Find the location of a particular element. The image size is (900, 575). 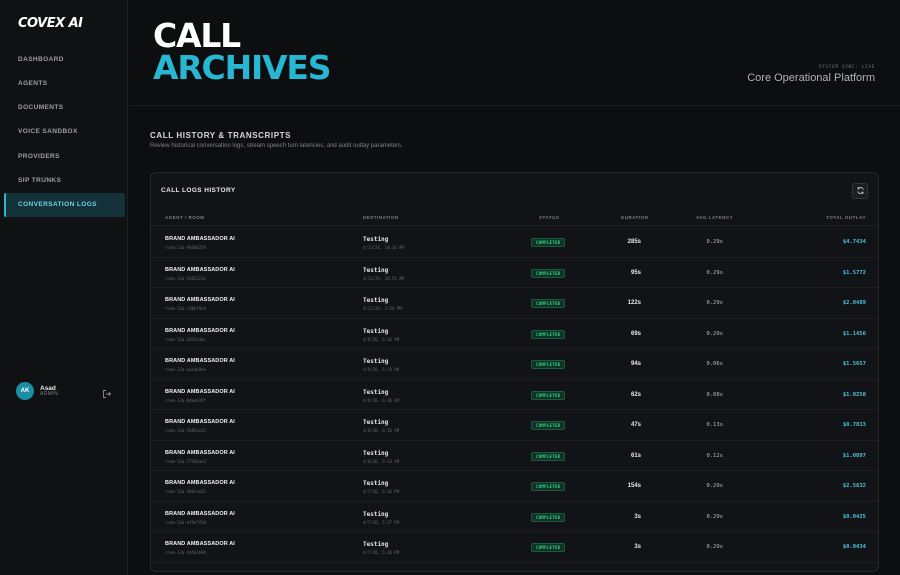

sidebar-item-documents: DOCUMENTS is located at coordinates (64, 108).